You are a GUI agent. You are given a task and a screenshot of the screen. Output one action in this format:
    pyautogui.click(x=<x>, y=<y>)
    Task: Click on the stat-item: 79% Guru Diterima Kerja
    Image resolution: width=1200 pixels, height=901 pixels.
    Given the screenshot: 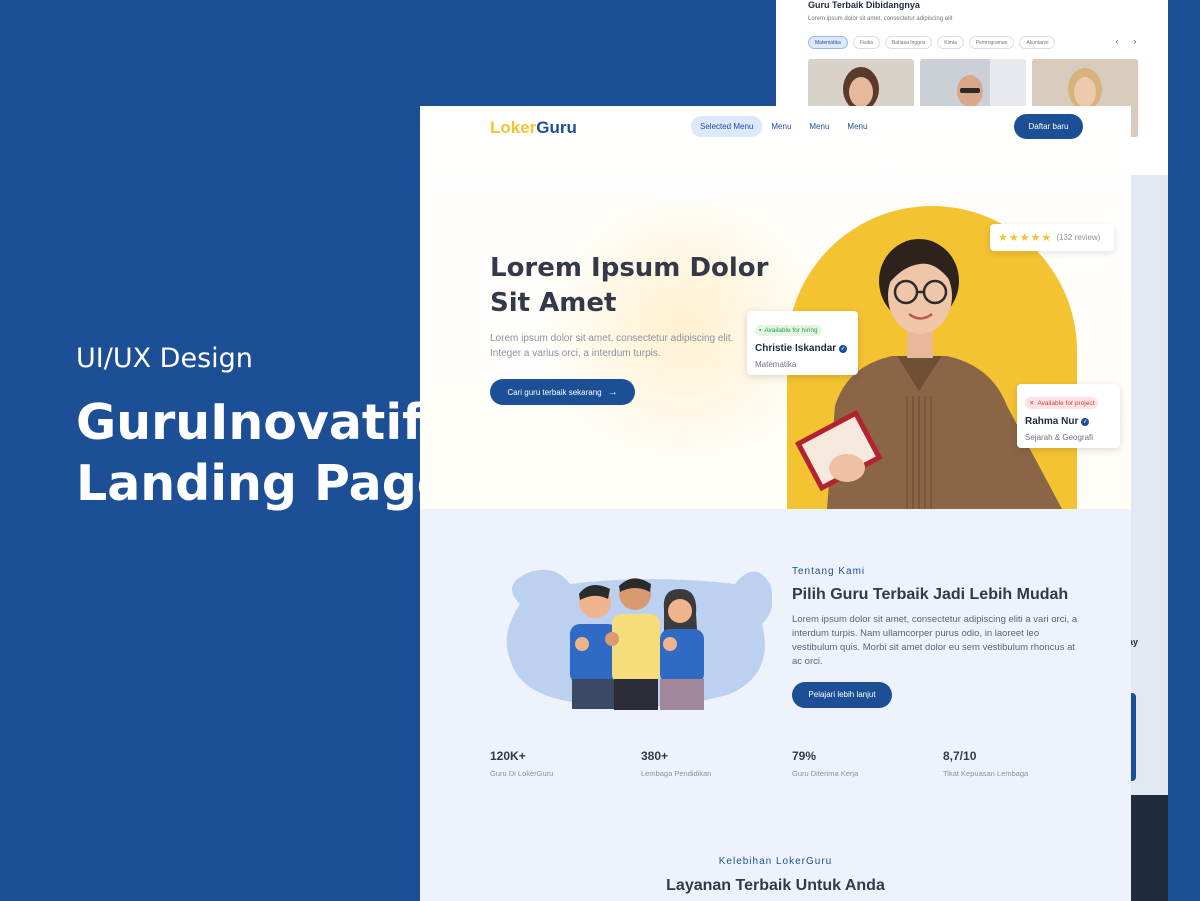 What is the action you would take?
    pyautogui.click(x=867, y=763)
    